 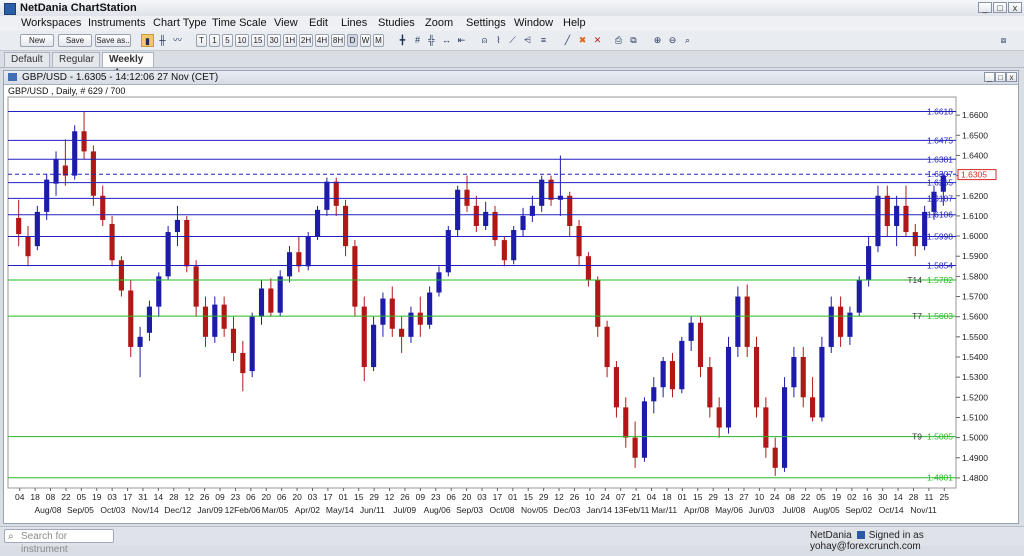 What do you see at coordinates (396, 23) in the screenshot?
I see `menu-studies: Studies` at bounding box center [396, 23].